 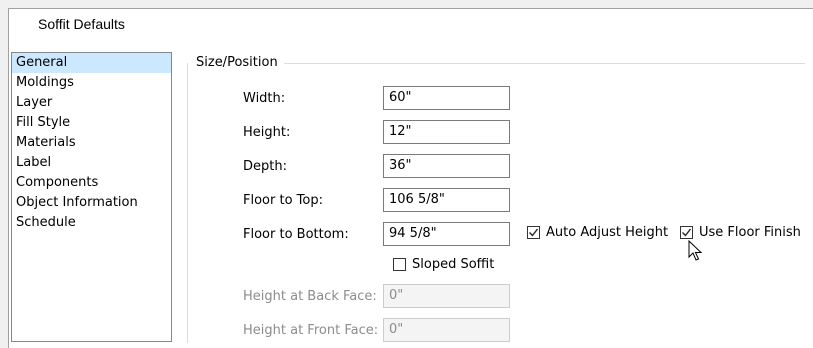 I want to click on auto-adjust-height-checkbox: Auto Adjust Height, so click(x=597, y=232).